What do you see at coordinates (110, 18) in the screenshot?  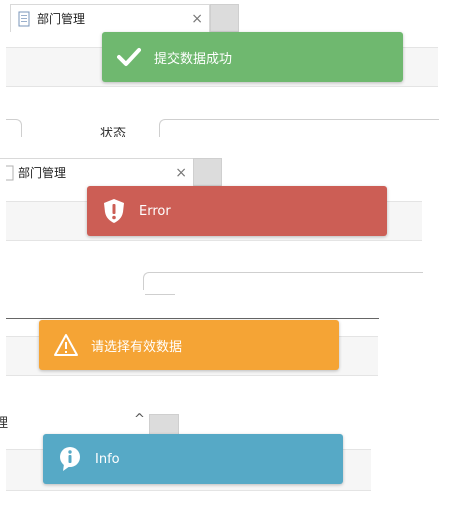 I see `tab-department-management: 部门管理 ×` at bounding box center [110, 18].